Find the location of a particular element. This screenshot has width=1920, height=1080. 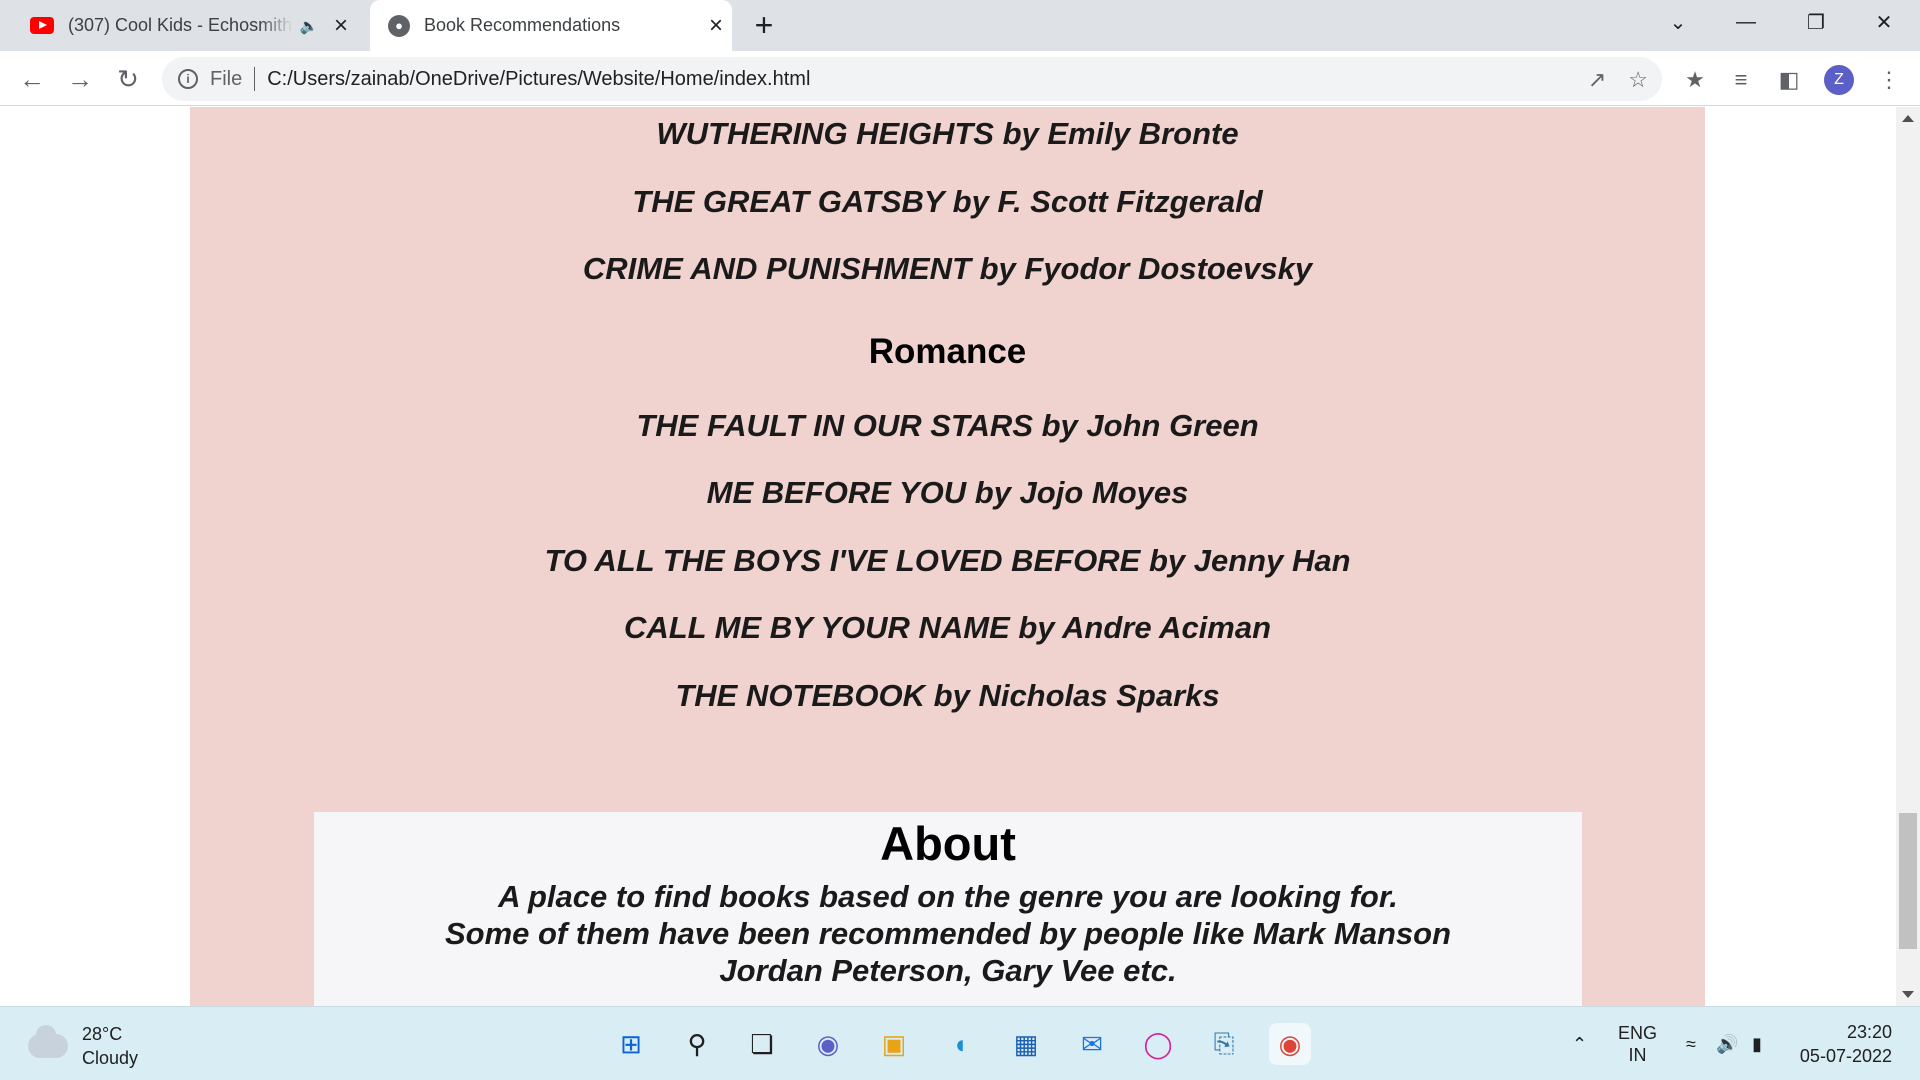

language-line: IN is located at coordinates (1637, 1055).